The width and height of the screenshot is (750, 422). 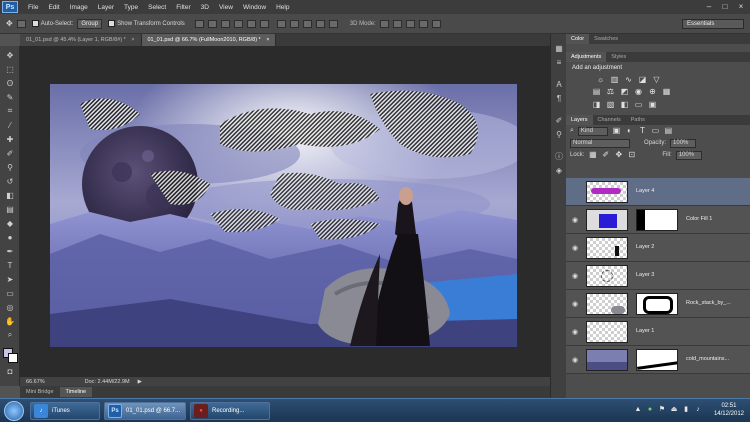 What do you see at coordinates (281, 23) in the screenshot?
I see `distribute-top-icon` at bounding box center [281, 23].